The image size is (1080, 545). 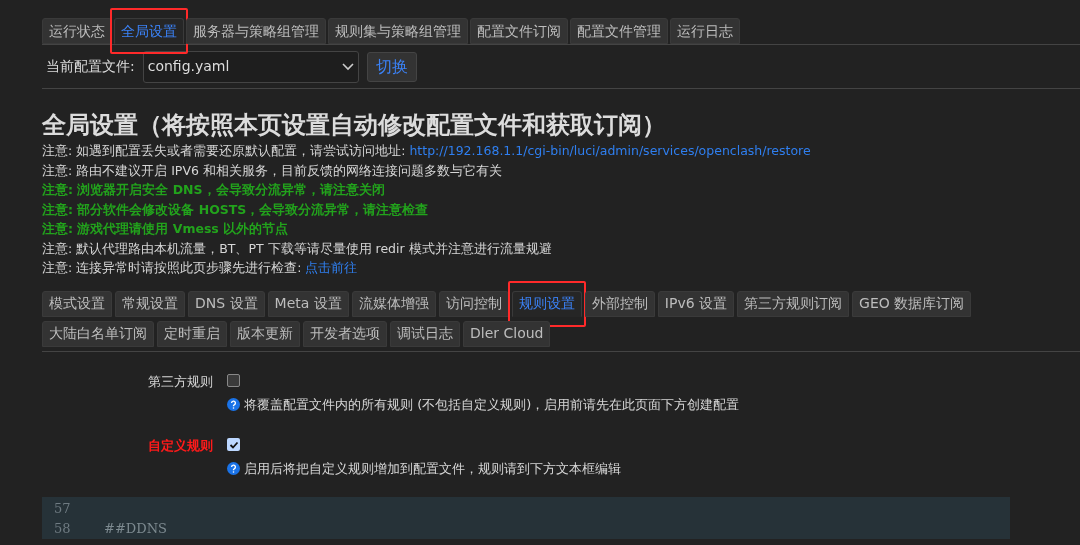 What do you see at coordinates (135, 528) in the screenshot?
I see `code-line: ##DDNS` at bounding box center [135, 528].